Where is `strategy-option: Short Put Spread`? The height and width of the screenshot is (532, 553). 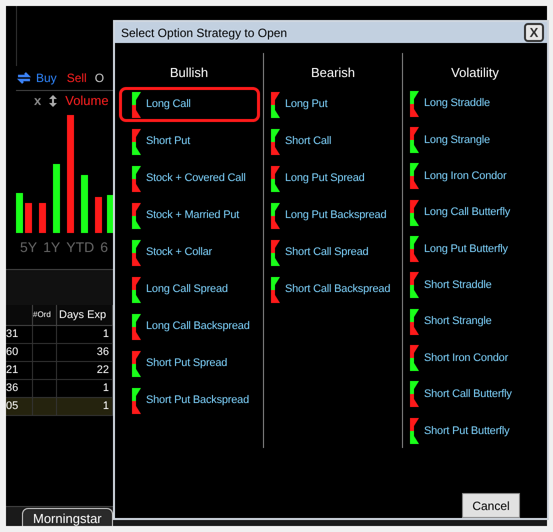
strategy-option: Short Put Spread is located at coordinates (189, 363).